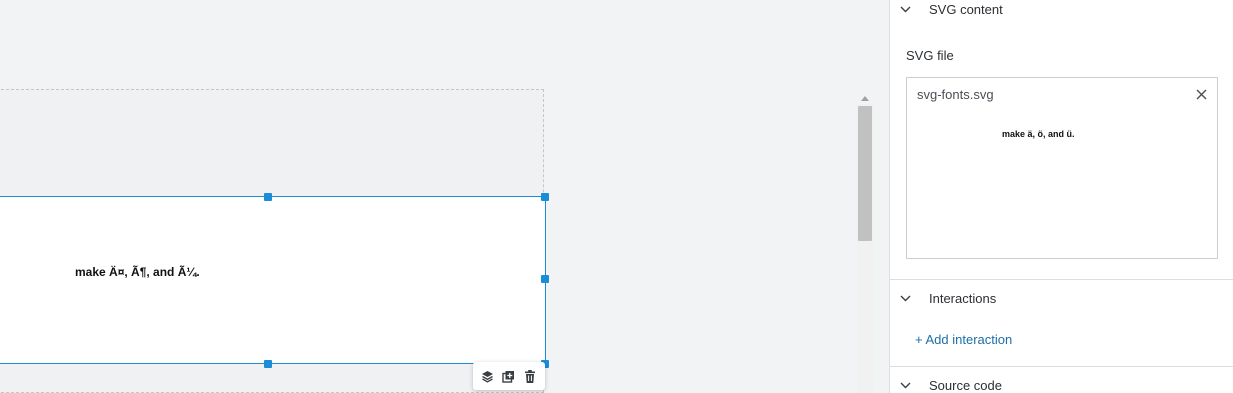 The width and height of the screenshot is (1233, 393). What do you see at coordinates (930, 55) in the screenshot?
I see `svg-file-label: SVG file` at bounding box center [930, 55].